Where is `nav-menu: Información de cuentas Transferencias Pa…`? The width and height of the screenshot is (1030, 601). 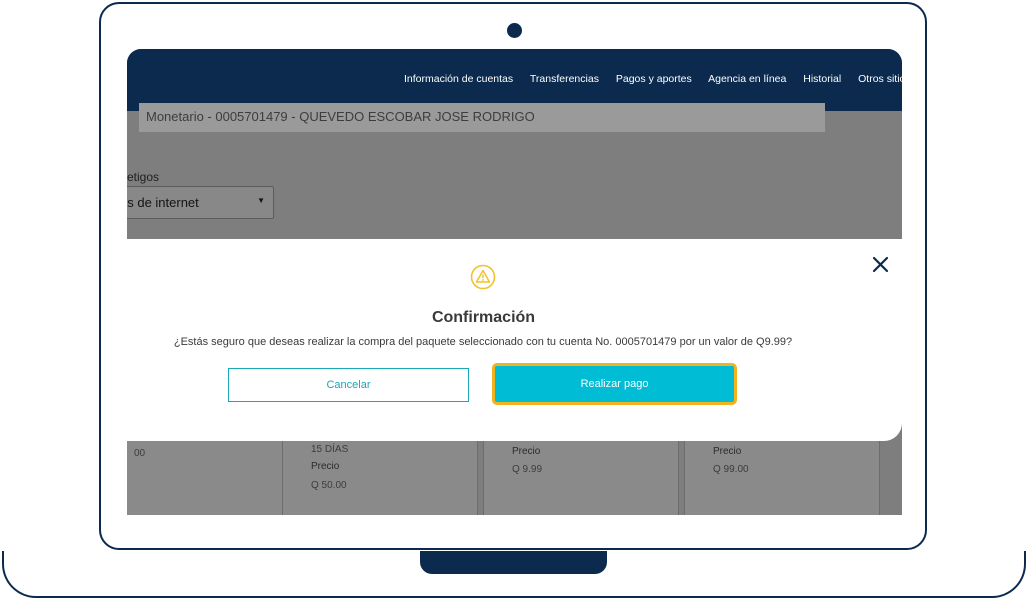 nav-menu: Información de cuentas Transferencias Pa… is located at coordinates (653, 79).